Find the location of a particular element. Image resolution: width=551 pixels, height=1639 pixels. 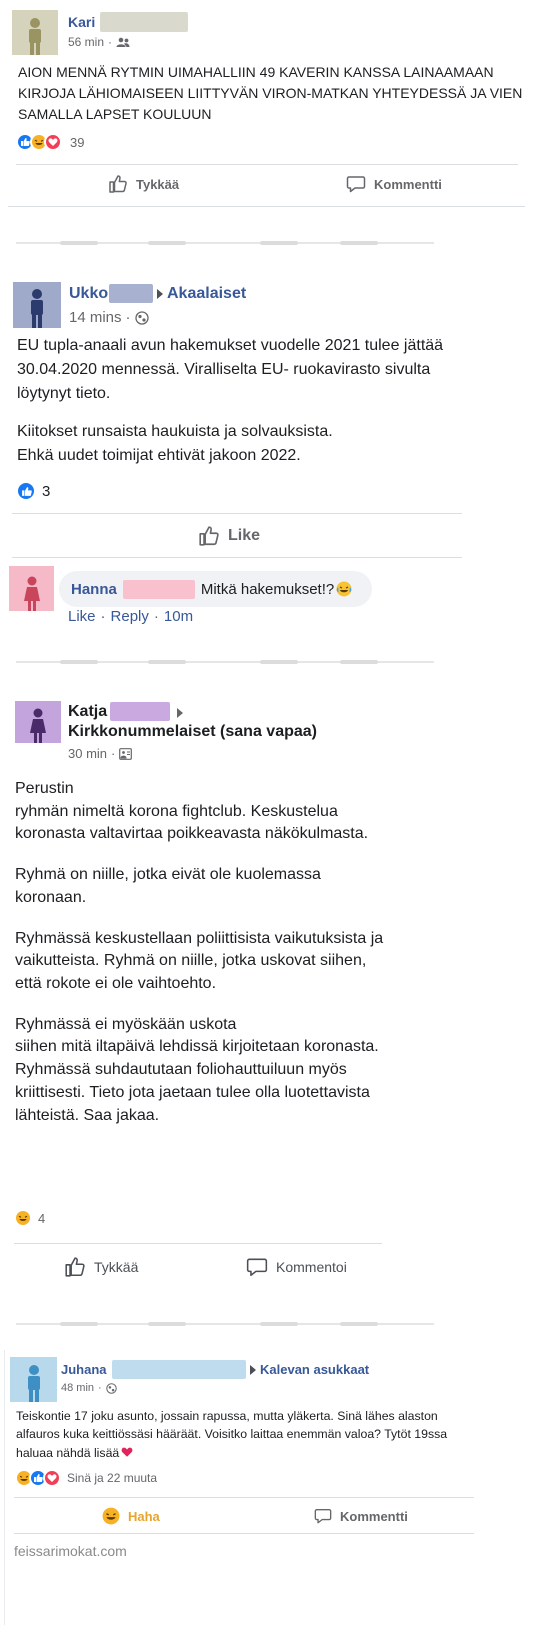

reaction-summary: 3 is located at coordinates (33, 491).